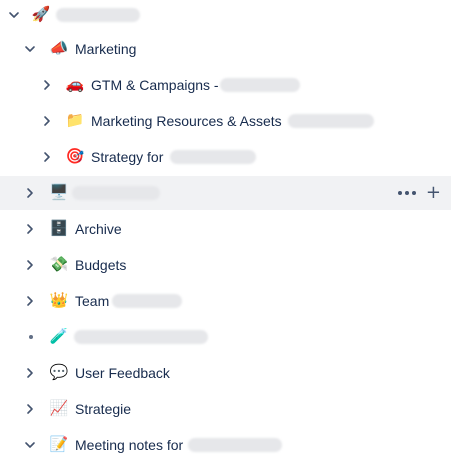 This screenshot has width=455, height=465. Describe the element at coordinates (433, 193) in the screenshot. I see `plus-icon: +` at that location.